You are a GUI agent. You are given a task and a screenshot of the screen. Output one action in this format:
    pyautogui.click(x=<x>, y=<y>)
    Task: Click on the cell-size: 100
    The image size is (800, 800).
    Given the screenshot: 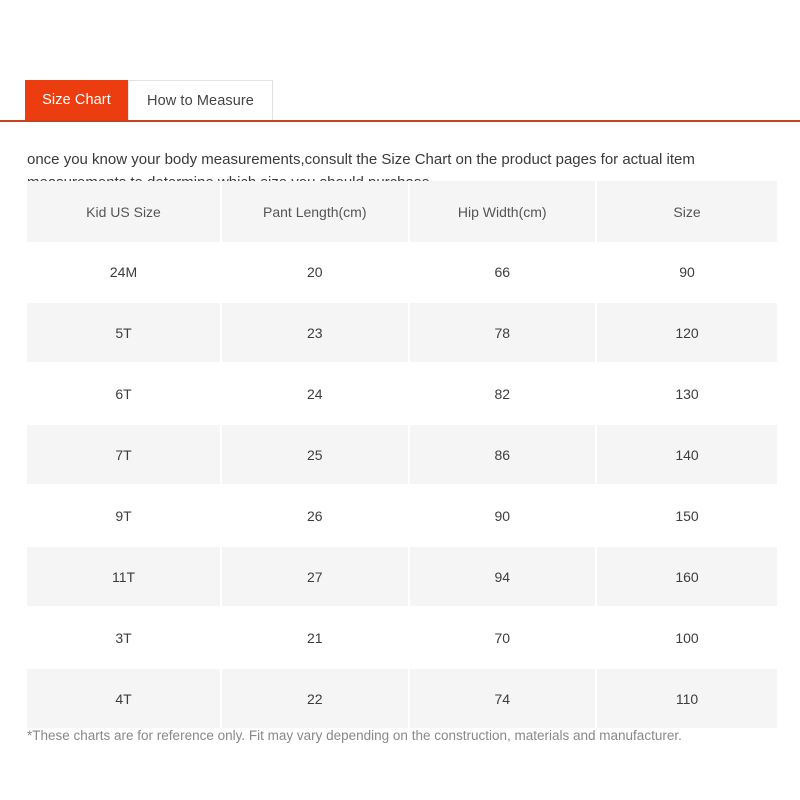 What is the action you would take?
    pyautogui.click(x=687, y=638)
    